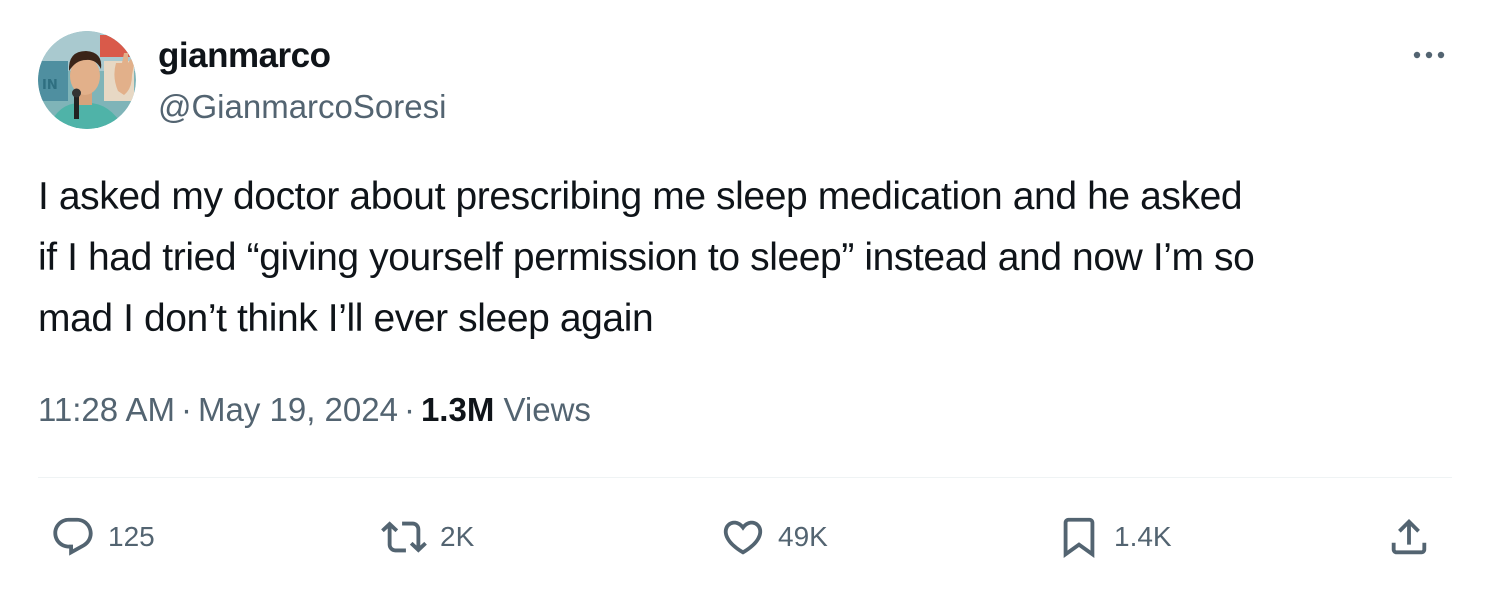 This screenshot has height=590, width=1488. Describe the element at coordinates (297, 409) in the screenshot. I see `tweet-date: May 19, 2024` at that location.